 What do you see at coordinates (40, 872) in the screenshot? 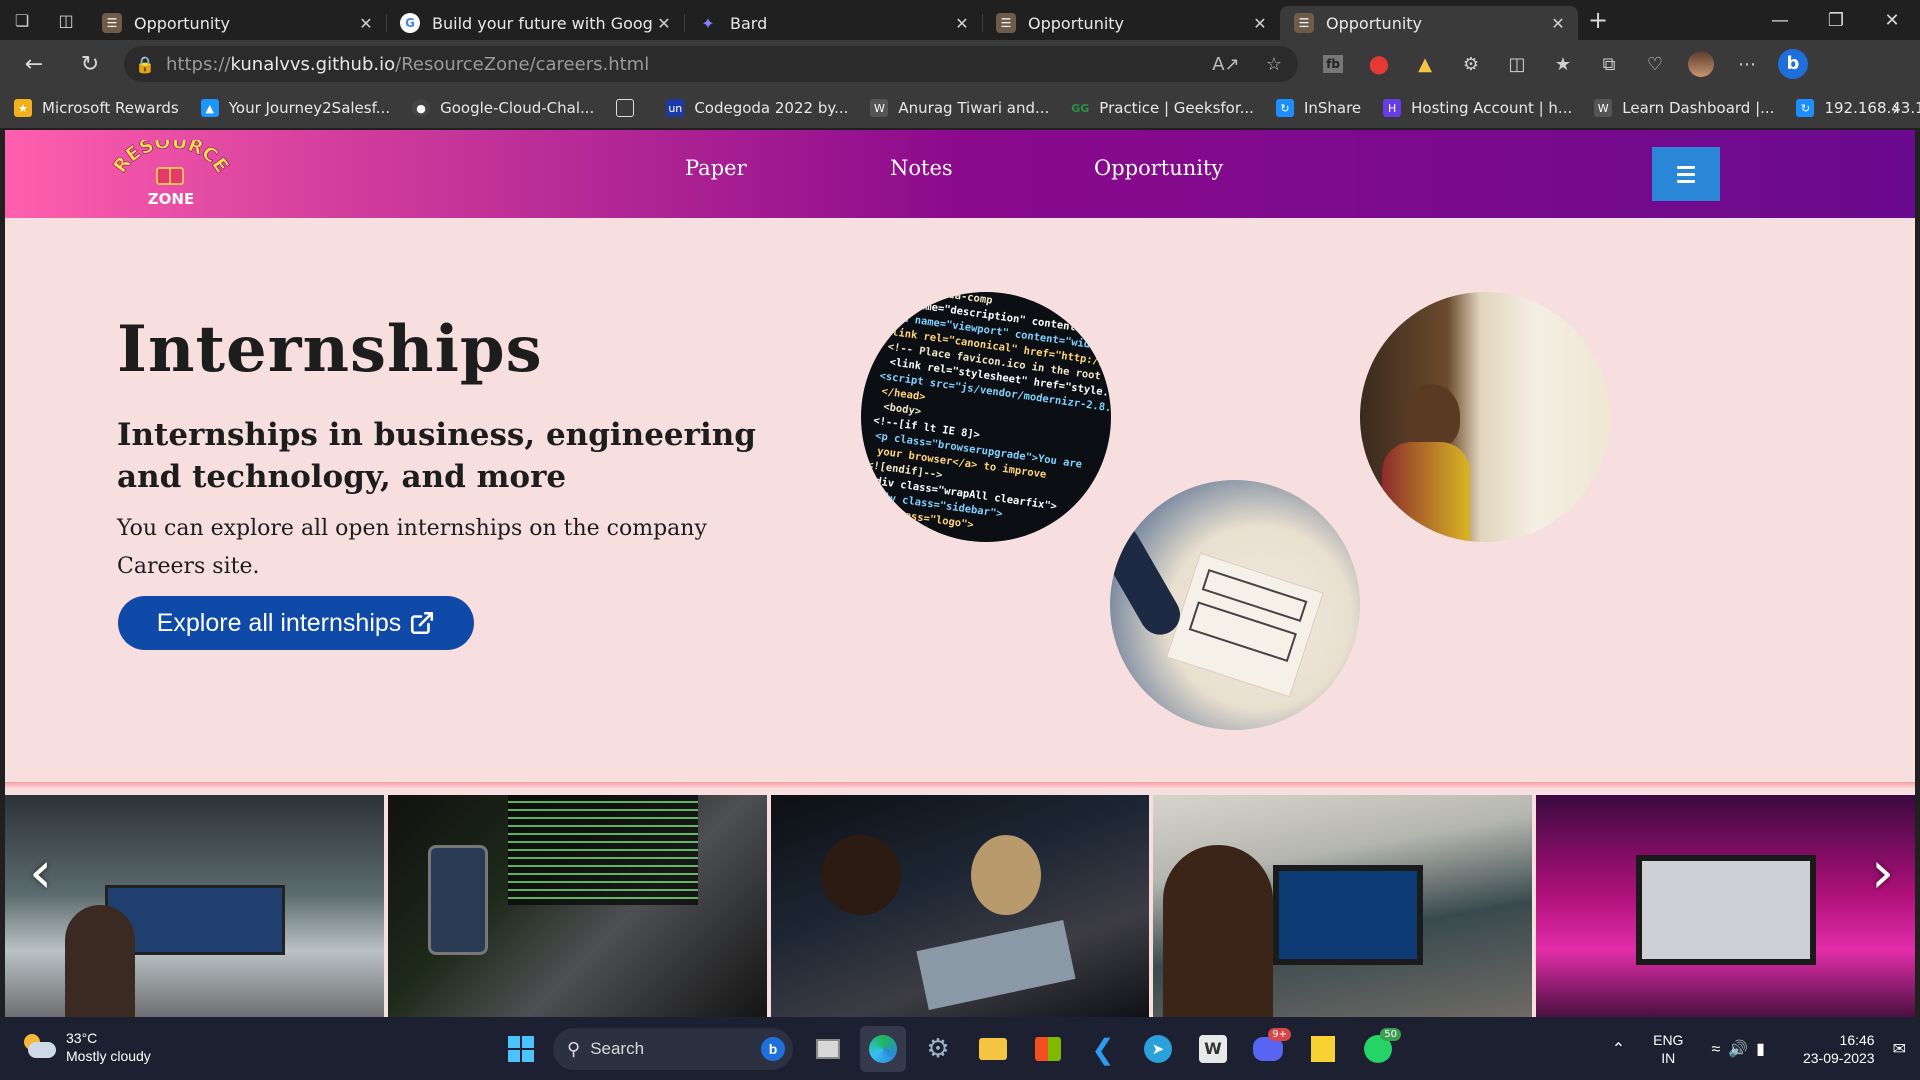
I see `carousel-prev-arrow-icon: ‹` at bounding box center [40, 872].